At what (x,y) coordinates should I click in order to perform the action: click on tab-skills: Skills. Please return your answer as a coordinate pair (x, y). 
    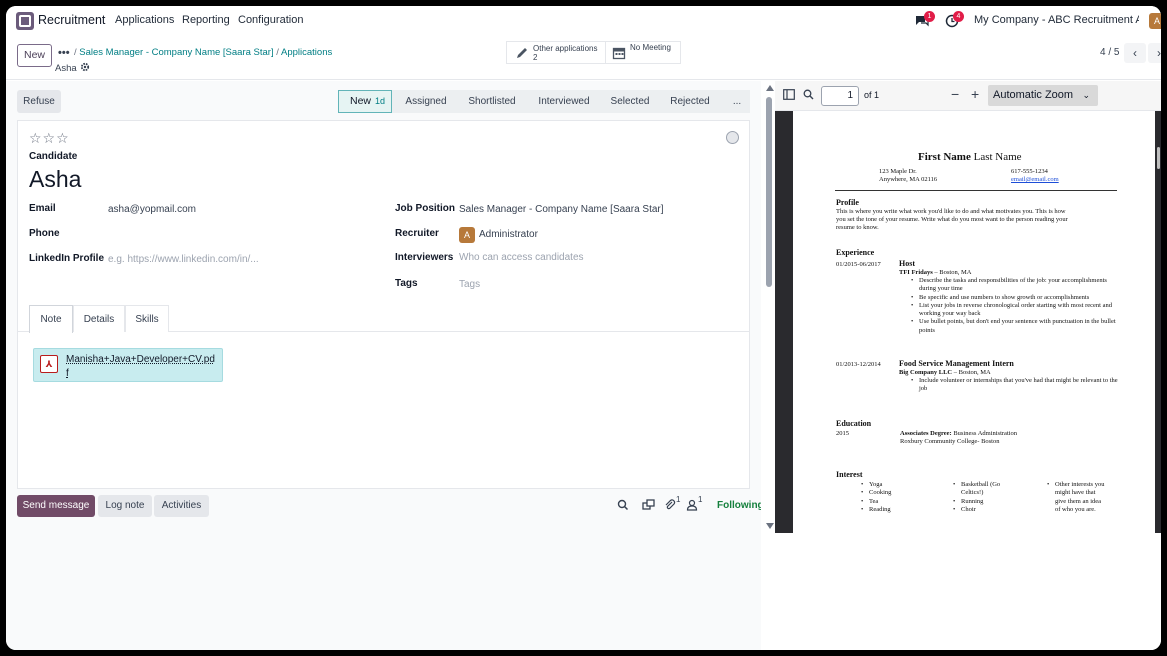
    Looking at the image, I should click on (147, 318).